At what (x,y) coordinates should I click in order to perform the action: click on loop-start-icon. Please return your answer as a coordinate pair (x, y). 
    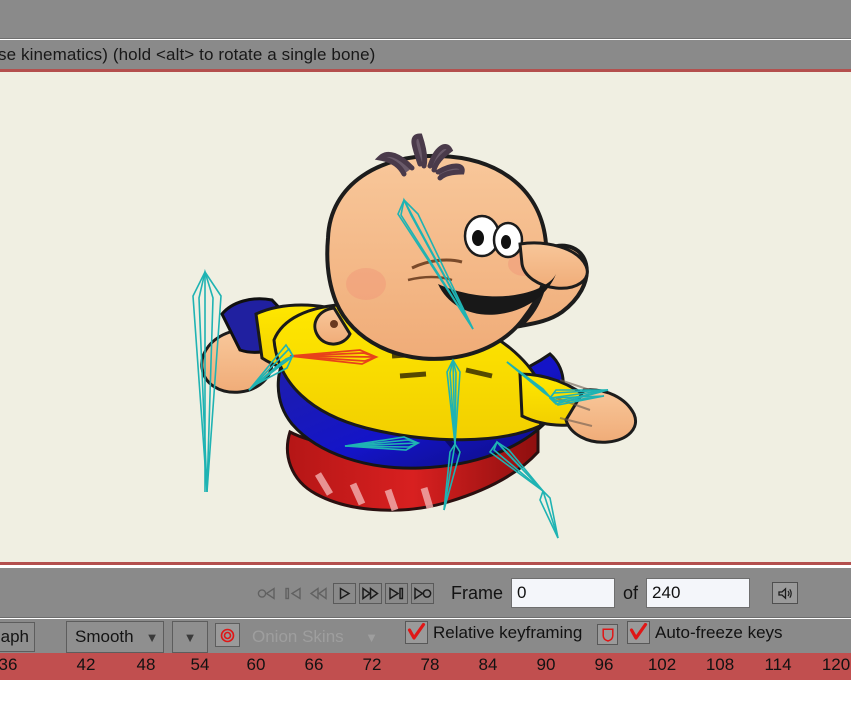
    Looking at the image, I should click on (266, 593).